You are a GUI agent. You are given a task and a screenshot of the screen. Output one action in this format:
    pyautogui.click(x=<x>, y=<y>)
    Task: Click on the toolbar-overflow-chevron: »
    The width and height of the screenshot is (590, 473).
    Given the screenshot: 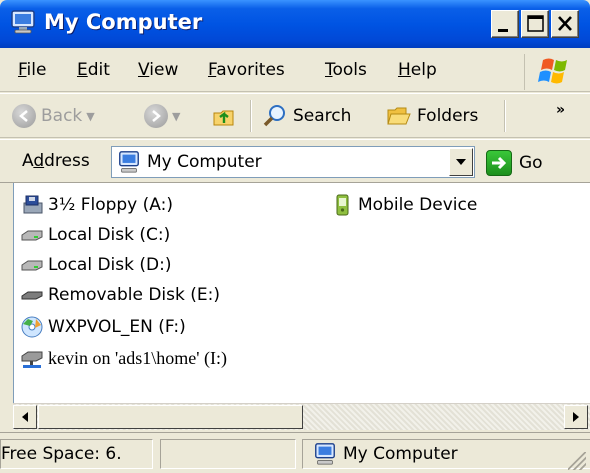 What is the action you would take?
    pyautogui.click(x=560, y=110)
    